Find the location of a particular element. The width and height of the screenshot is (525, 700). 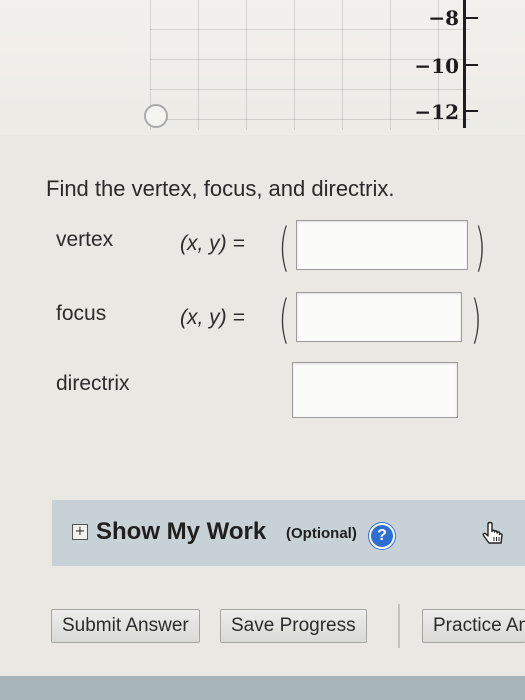

y-tick-label: −12 is located at coordinates (436, 112).